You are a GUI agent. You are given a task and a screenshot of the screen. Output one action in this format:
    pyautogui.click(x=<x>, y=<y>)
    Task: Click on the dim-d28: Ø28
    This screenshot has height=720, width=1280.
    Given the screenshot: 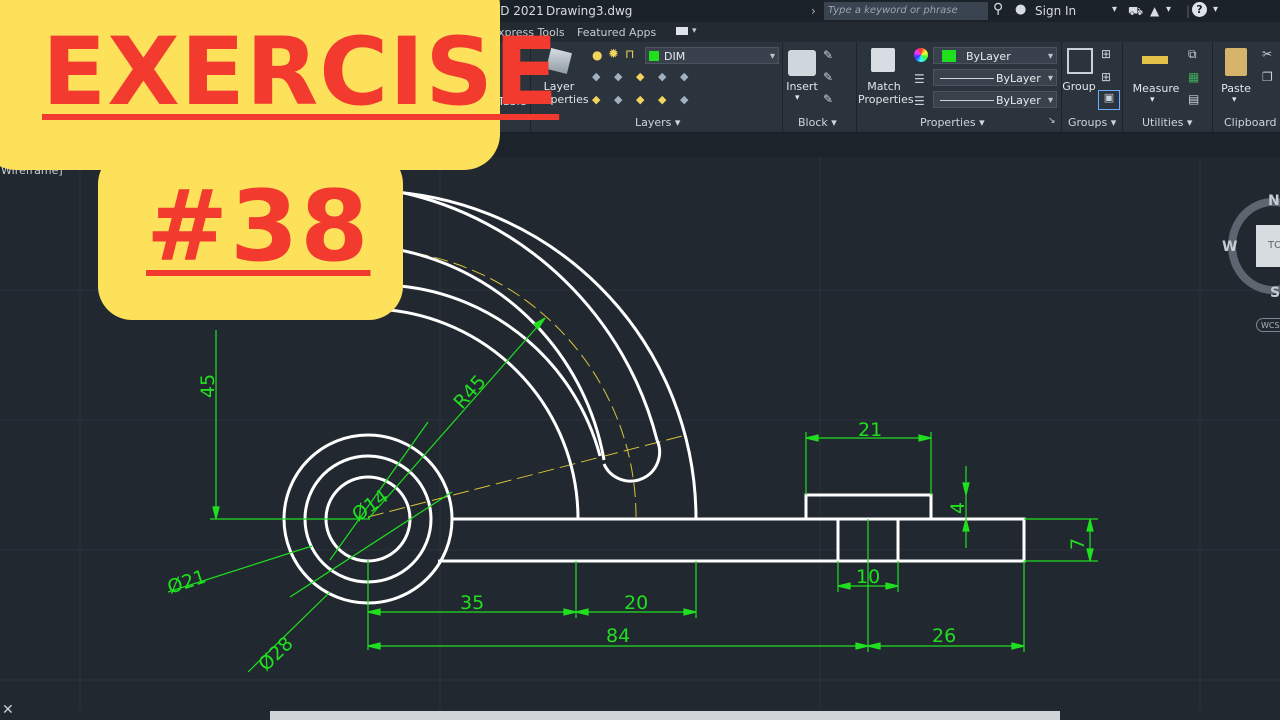 What is the action you would take?
    pyautogui.click(x=275, y=654)
    